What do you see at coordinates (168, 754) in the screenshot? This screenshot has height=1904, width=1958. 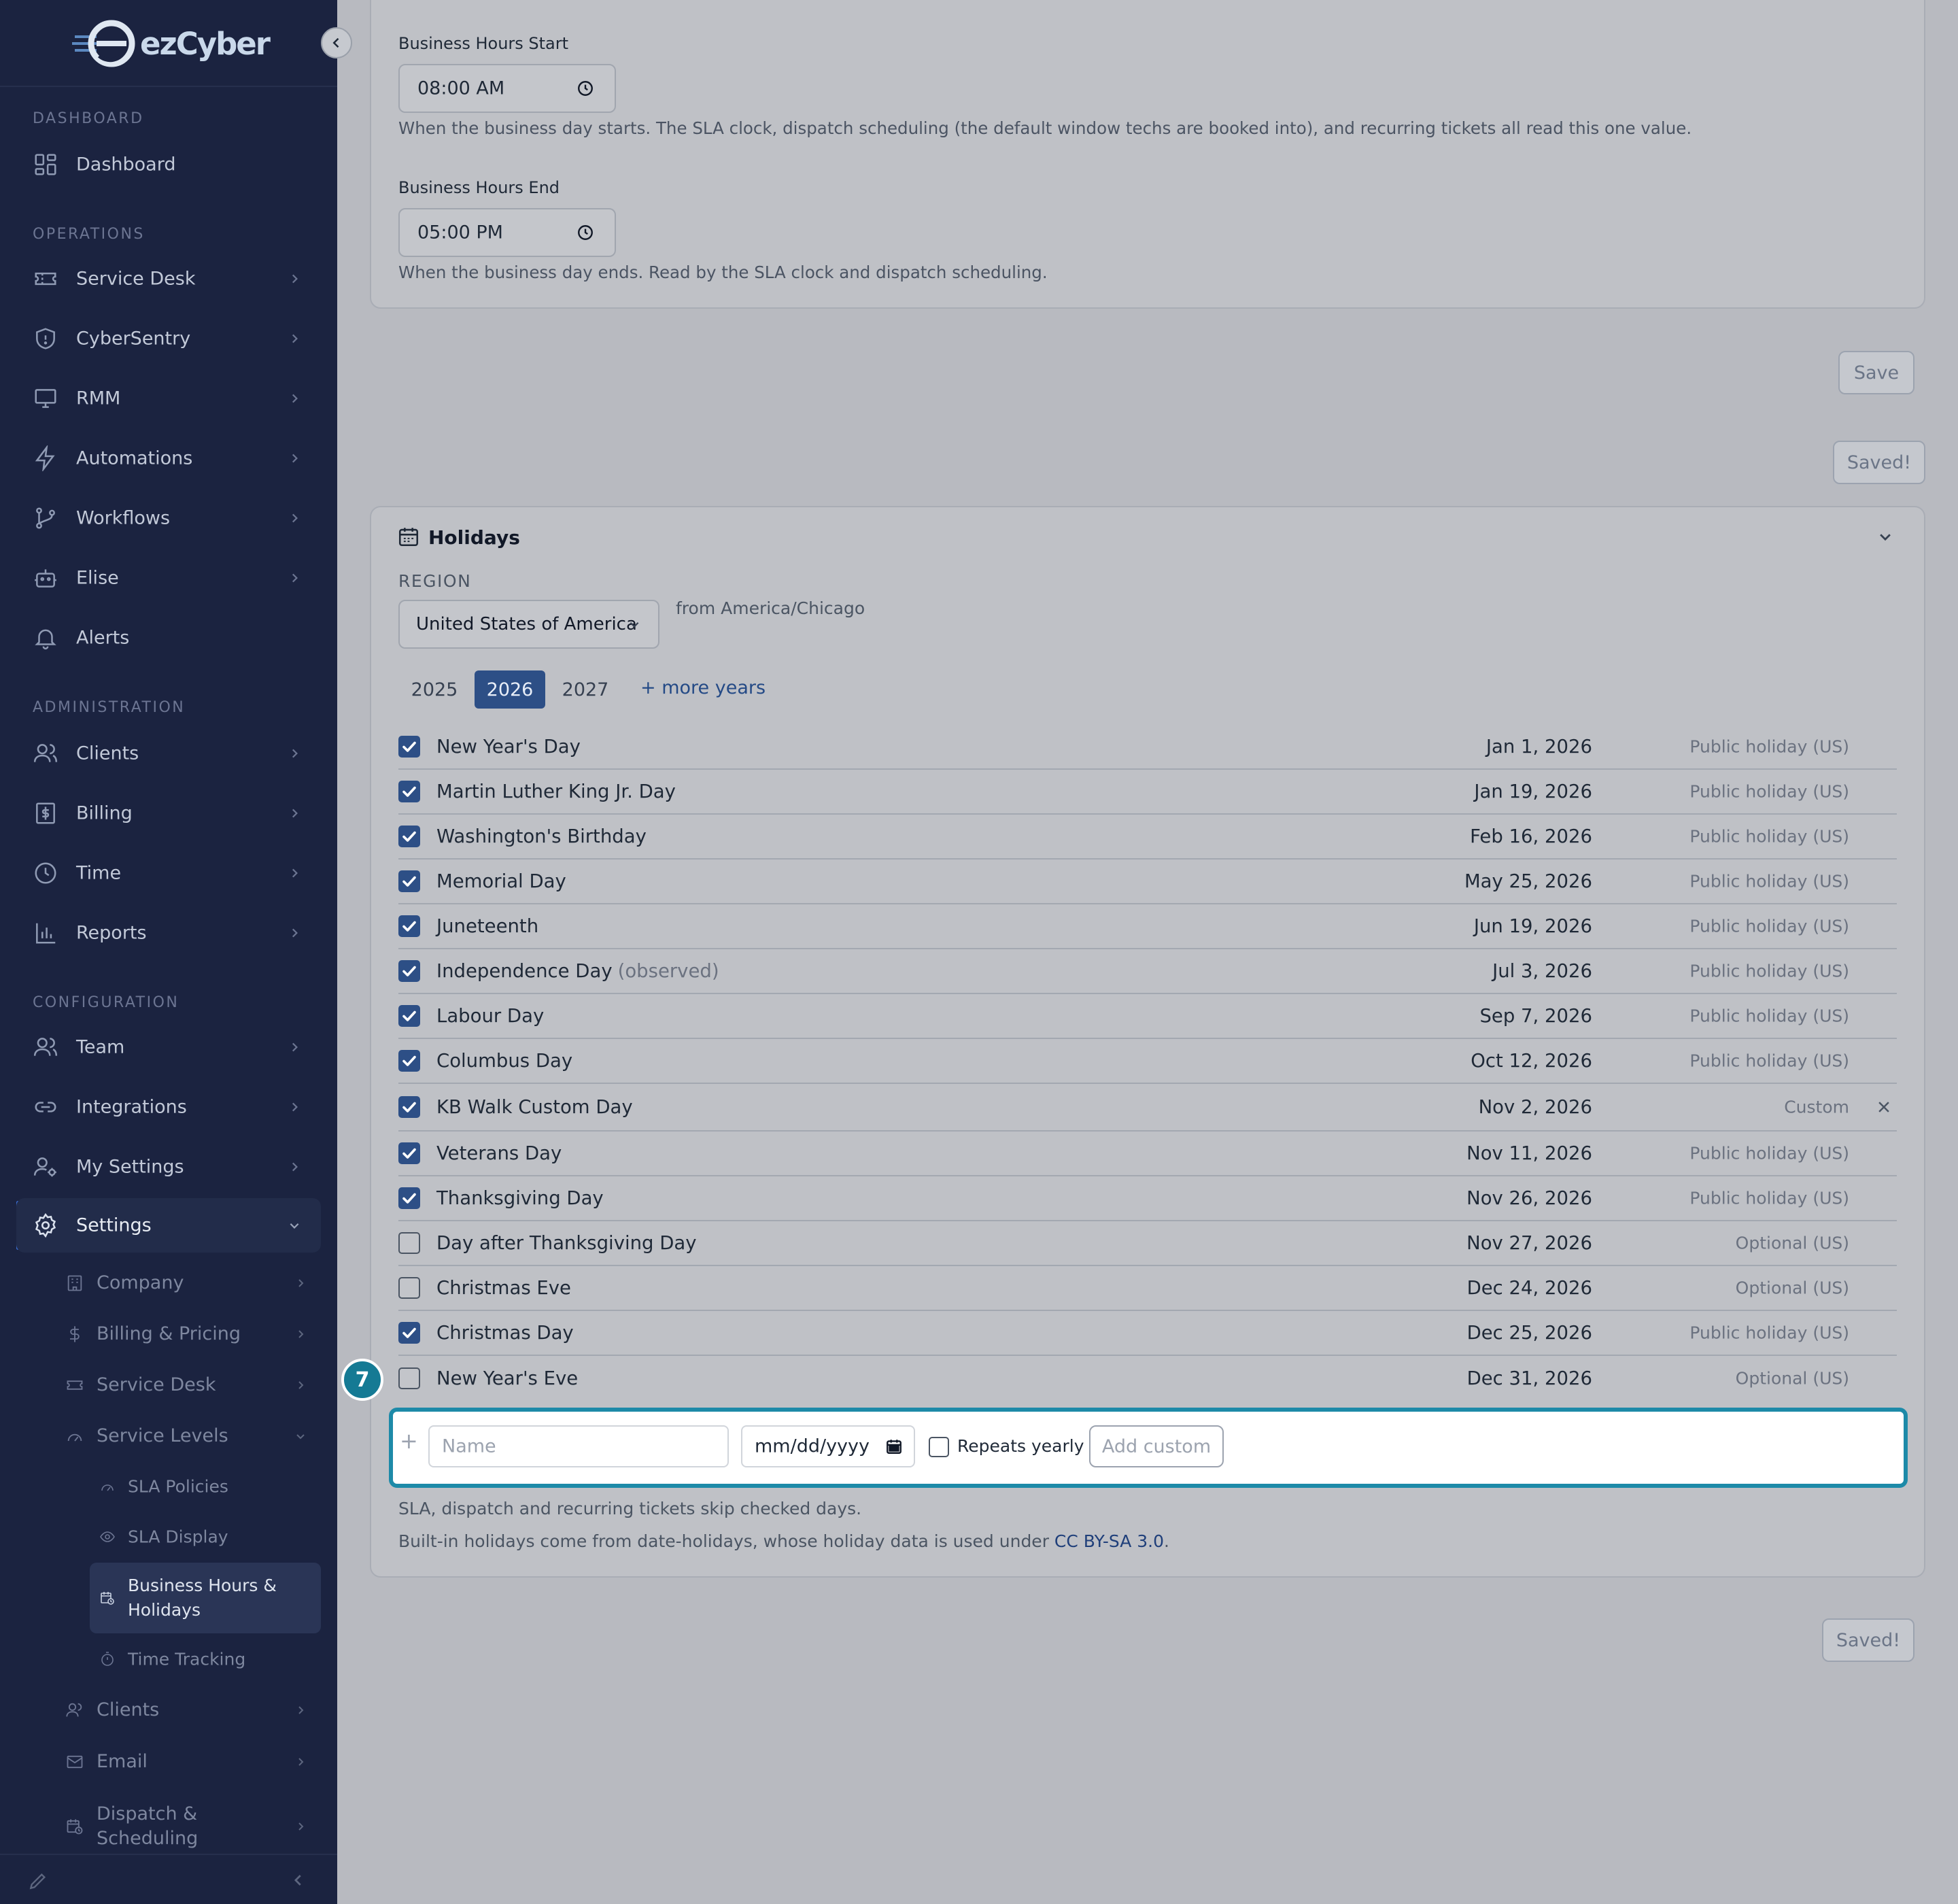 I see `nav-clients: Clients` at bounding box center [168, 754].